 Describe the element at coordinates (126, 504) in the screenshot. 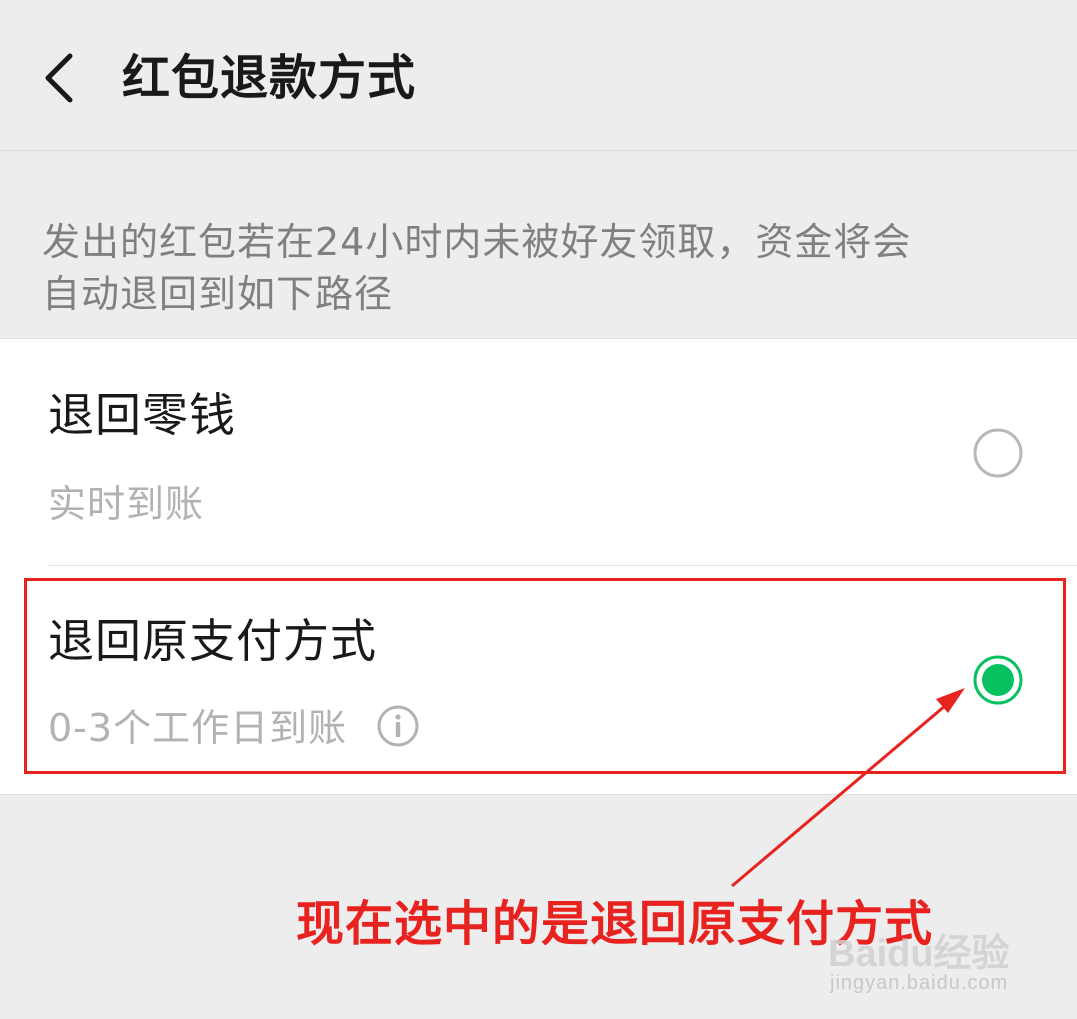

I see `option-subtitle: 实时到账` at that location.